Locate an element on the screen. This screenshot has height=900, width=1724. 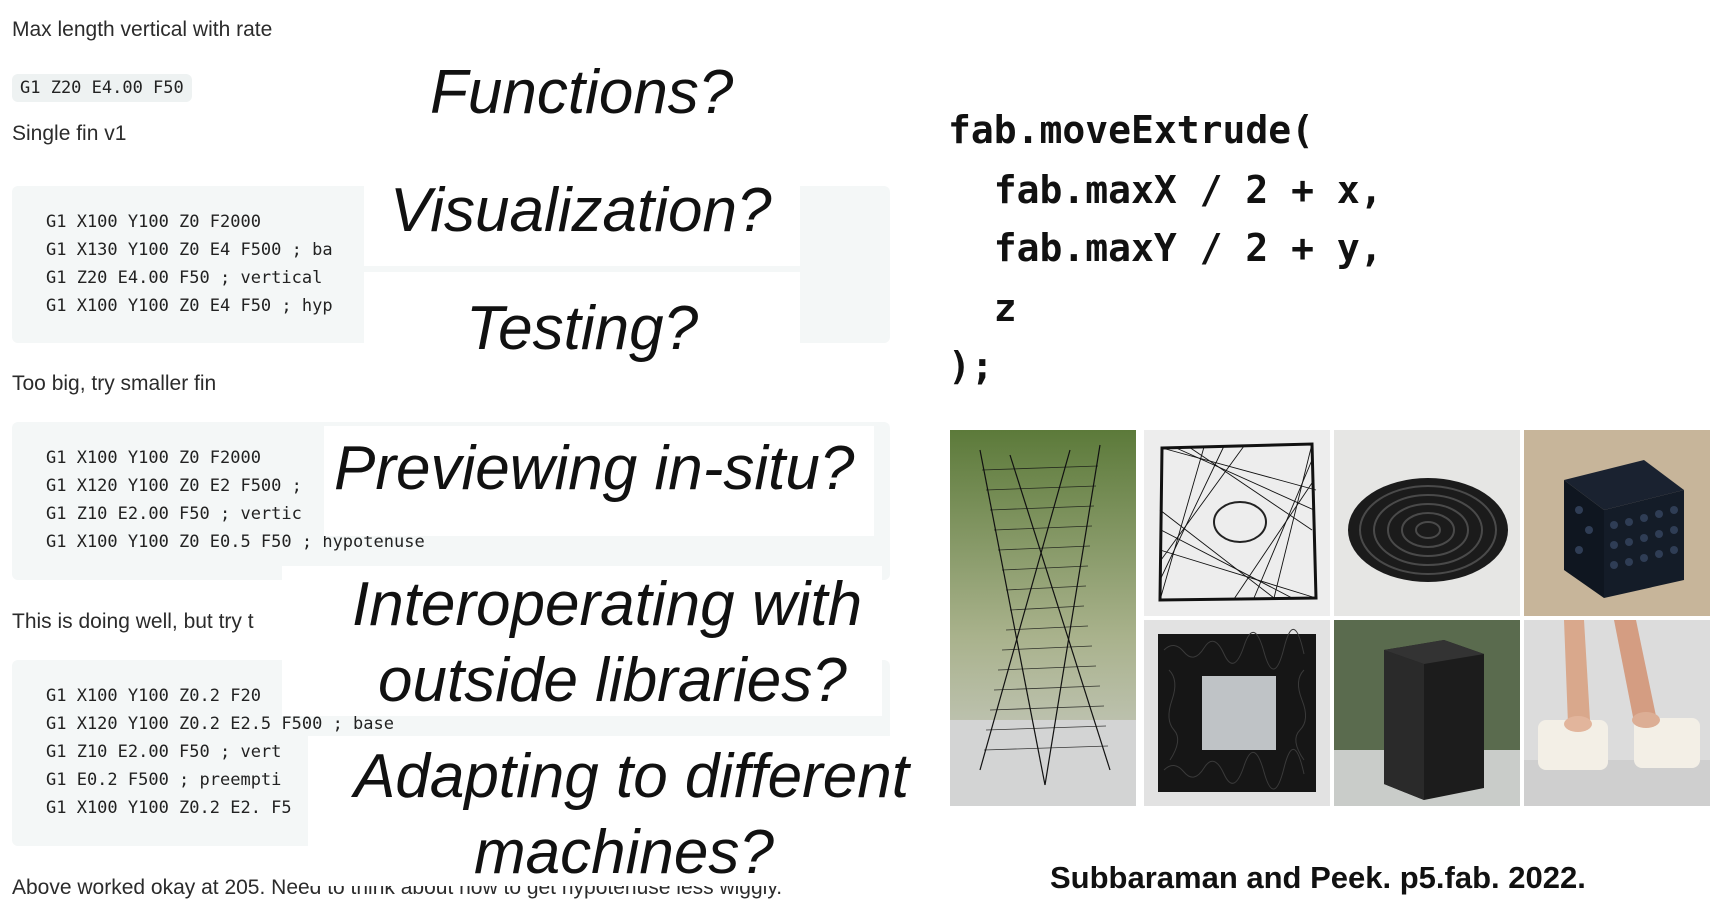
code-line: G1 X100 Y100 Z0.2 E2. F5 is located at coordinates (169, 808).